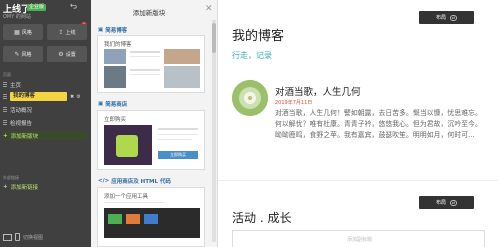 This screenshot has width=498, height=247. Describe the element at coordinates (149, 13) in the screenshot. I see `panel-title: 添加新版块` at that location.